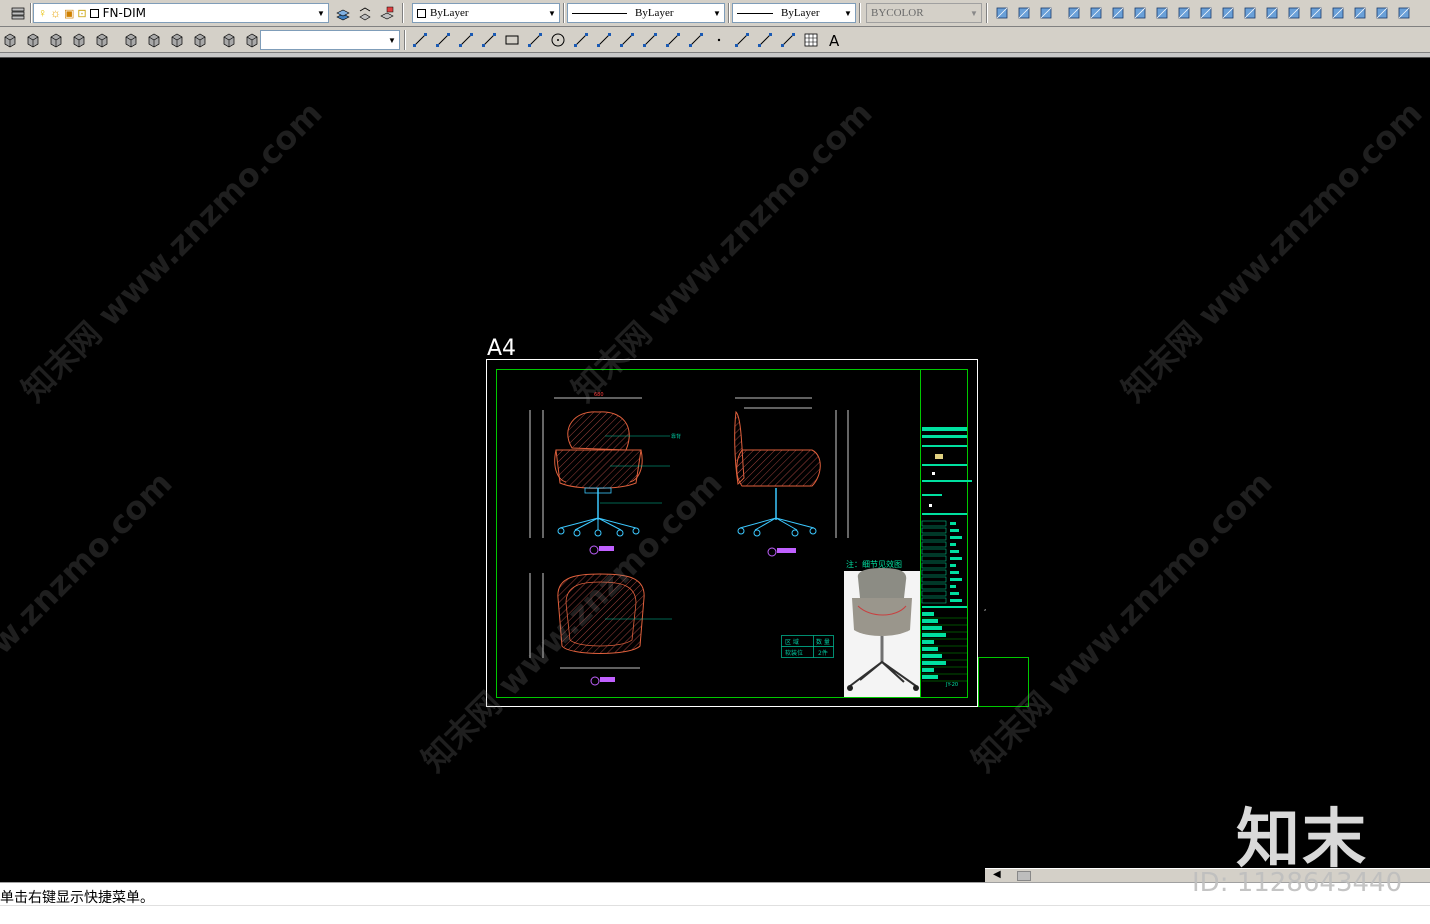  I want to click on table-header-area: 区 域, so click(792, 642).